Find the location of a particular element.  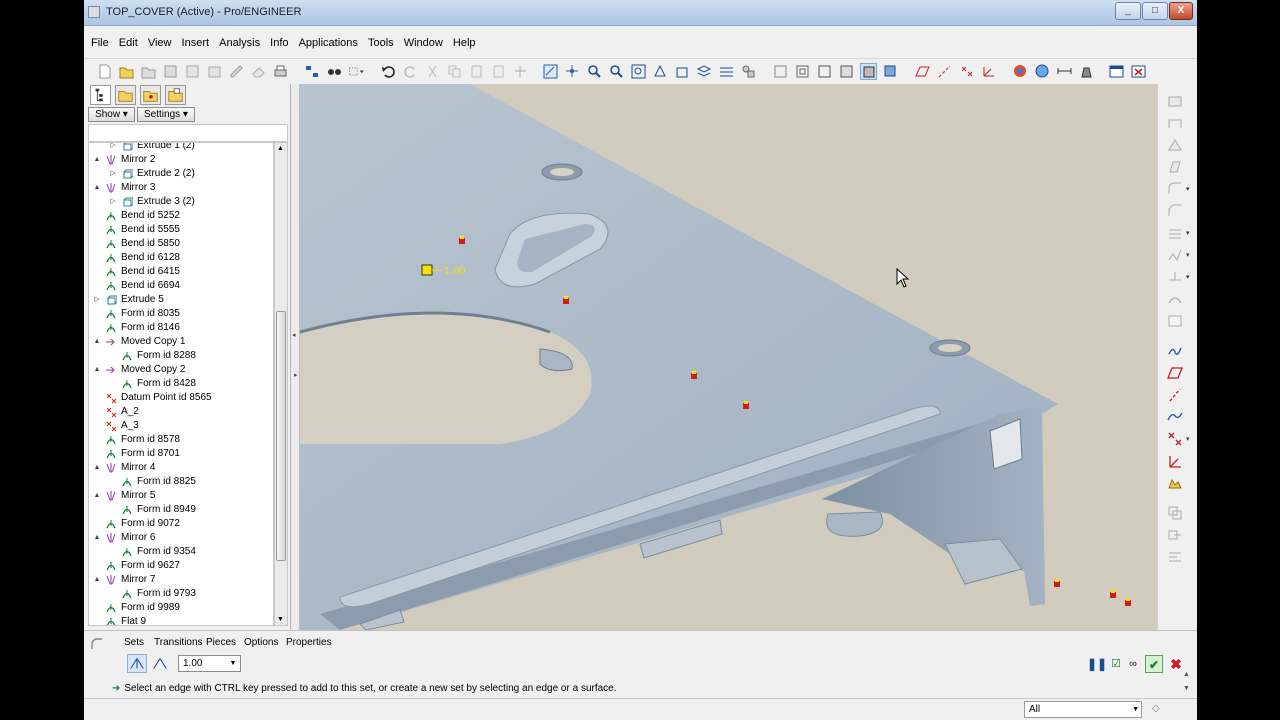

window-close-icon is located at coordinates (1138, 71).